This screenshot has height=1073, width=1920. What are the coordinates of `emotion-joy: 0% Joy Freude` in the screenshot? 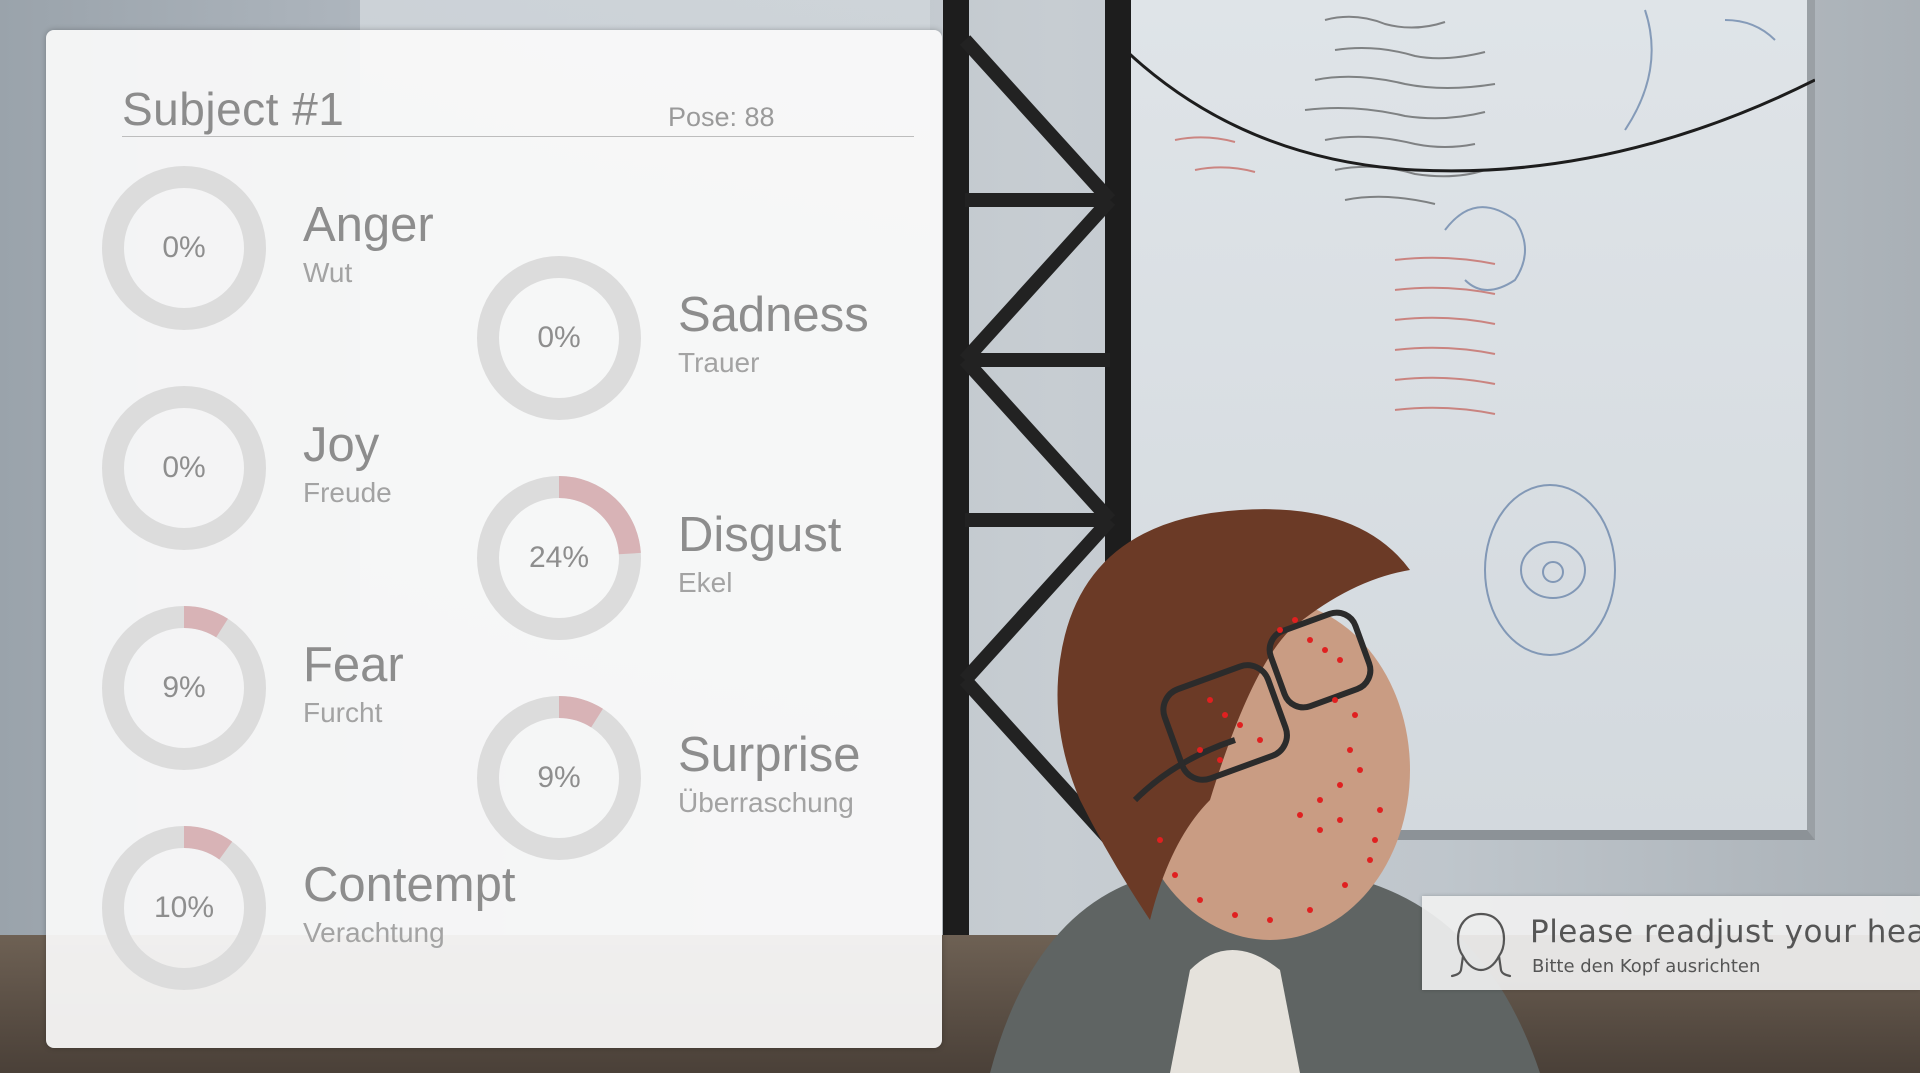 It's located at (316, 470).